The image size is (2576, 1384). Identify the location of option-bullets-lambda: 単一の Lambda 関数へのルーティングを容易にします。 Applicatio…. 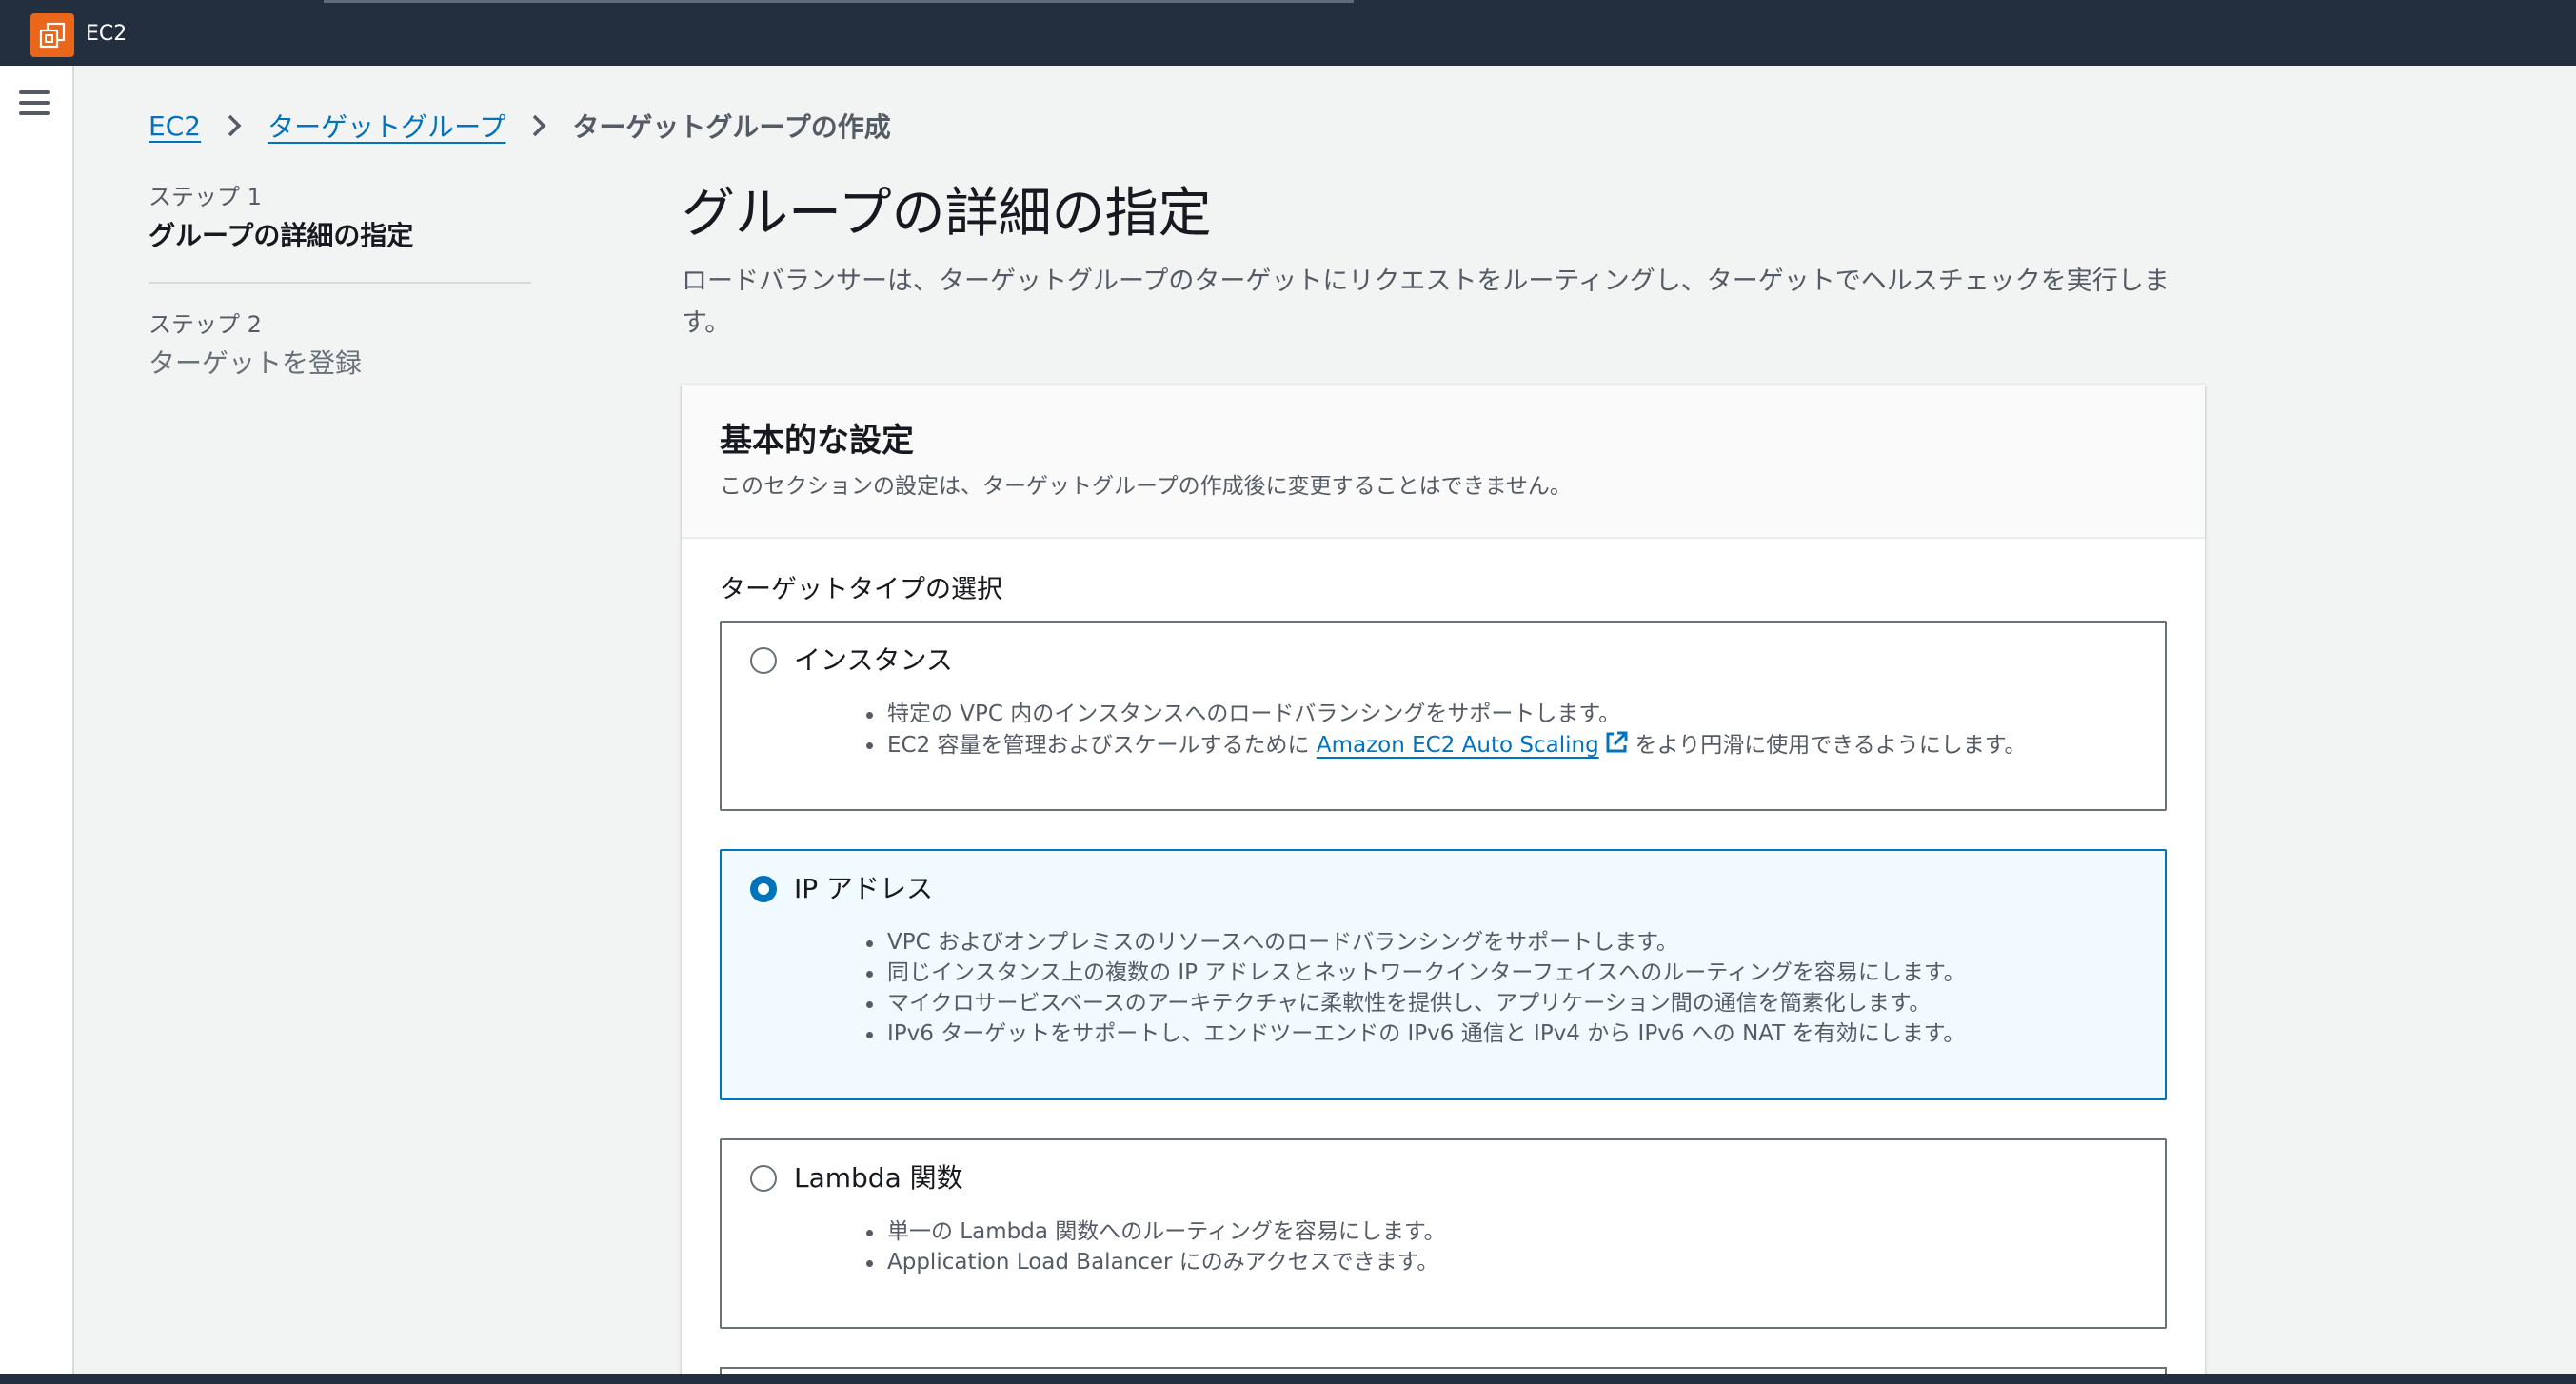
(1155, 1246).